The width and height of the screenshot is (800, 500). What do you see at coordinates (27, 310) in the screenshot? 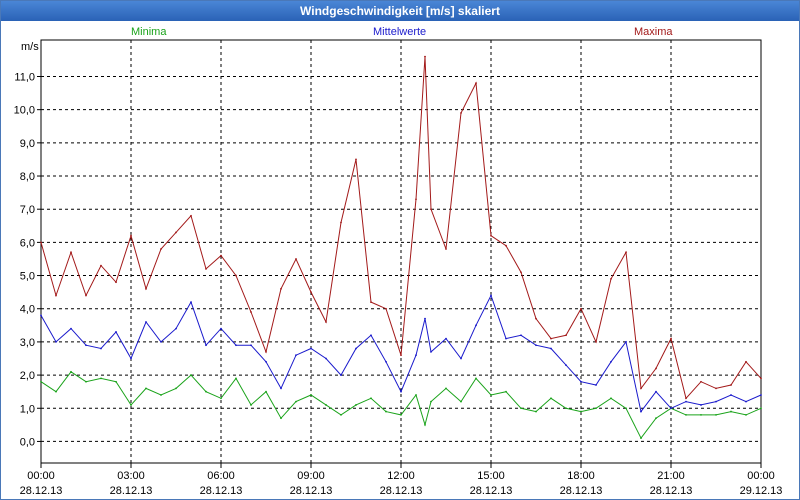
I see `y-tick-label: 4,0` at bounding box center [27, 310].